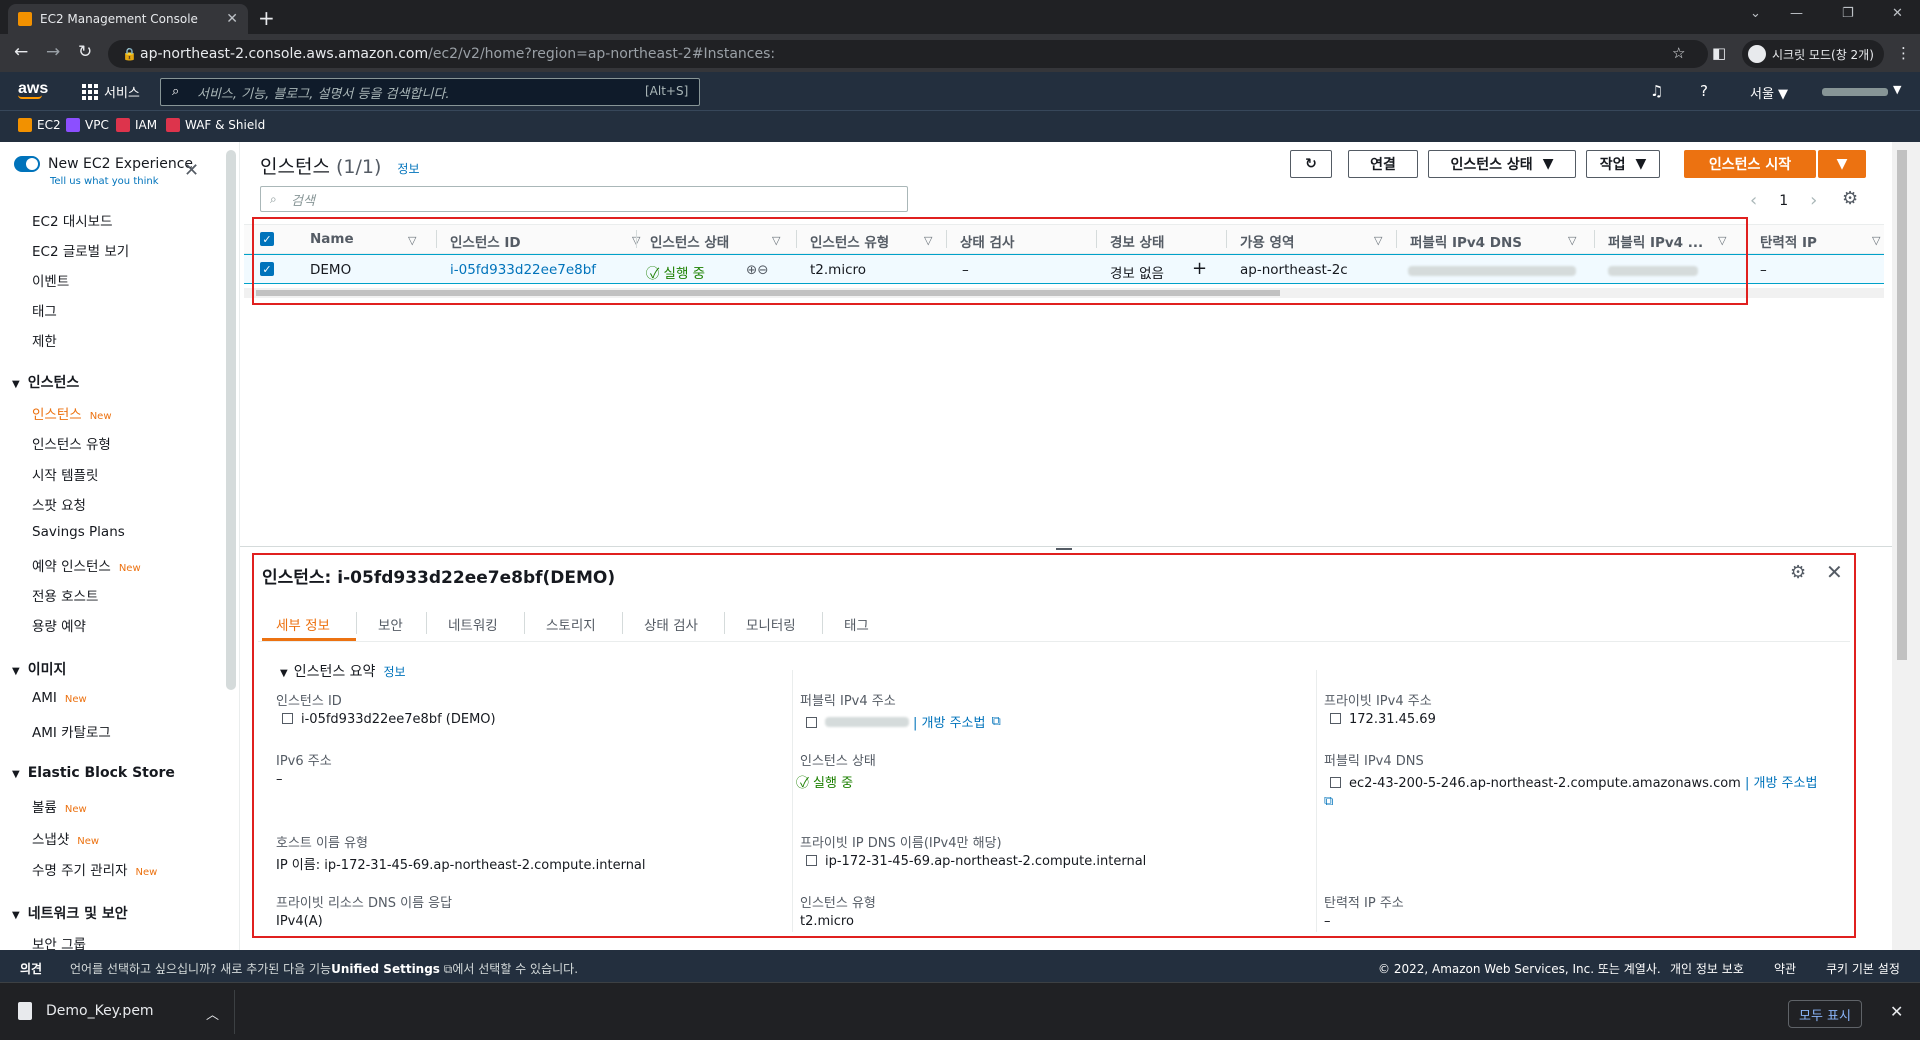  Describe the element at coordinates (70, 913) in the screenshot. I see `sidebar-section-network: ▼ 네트워크 및 보안` at that location.